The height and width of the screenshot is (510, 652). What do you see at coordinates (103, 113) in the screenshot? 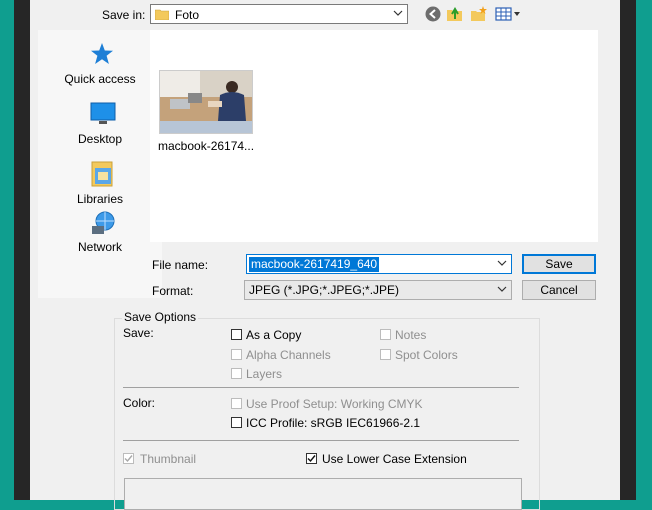
I see `desktop-icon` at bounding box center [103, 113].